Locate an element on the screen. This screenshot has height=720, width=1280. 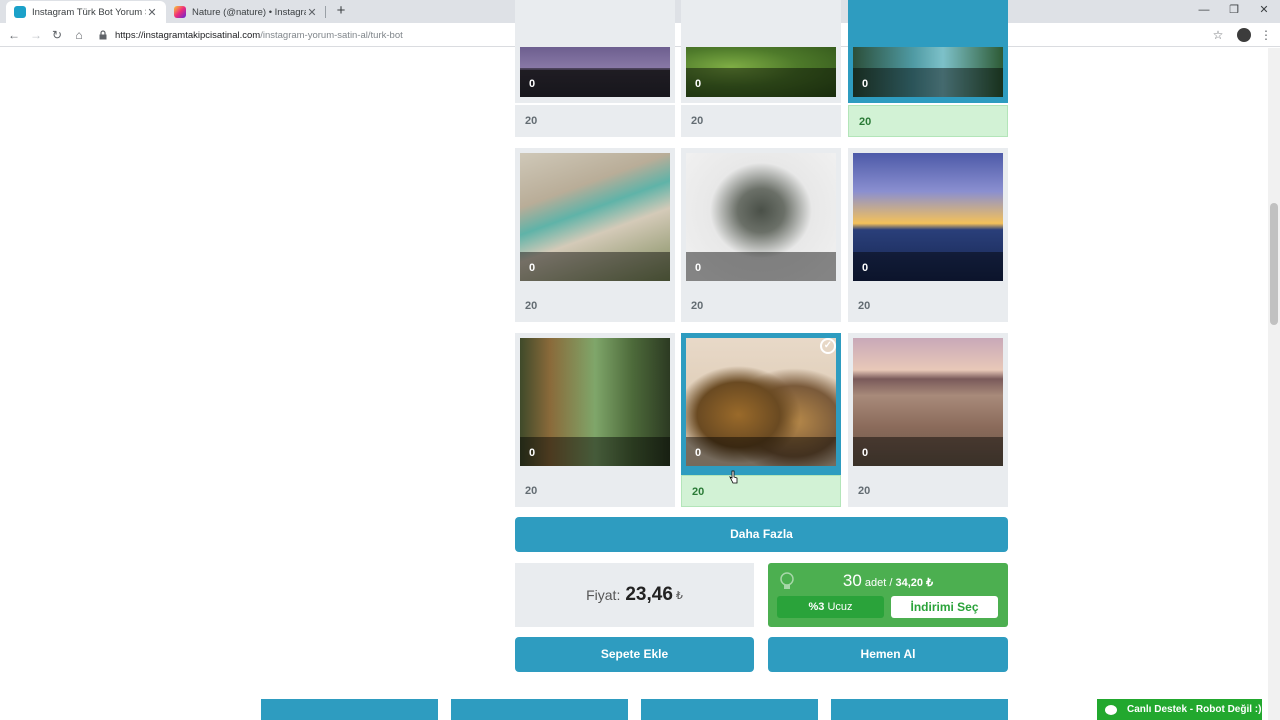
post-card-selected: 0 ✓ is located at coordinates (761, 410).